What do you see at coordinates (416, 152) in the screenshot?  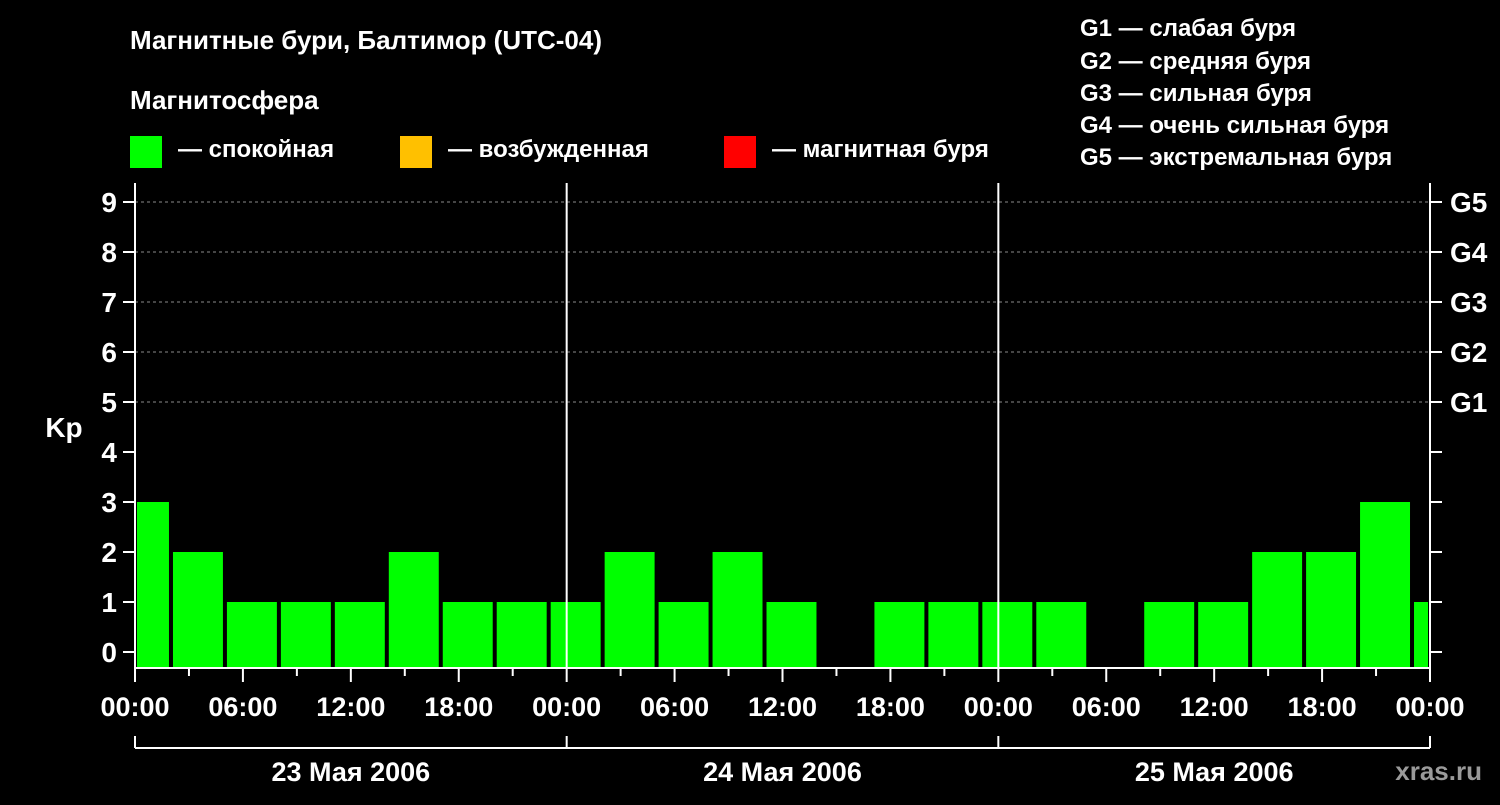 I see `legend-swatch-active` at bounding box center [416, 152].